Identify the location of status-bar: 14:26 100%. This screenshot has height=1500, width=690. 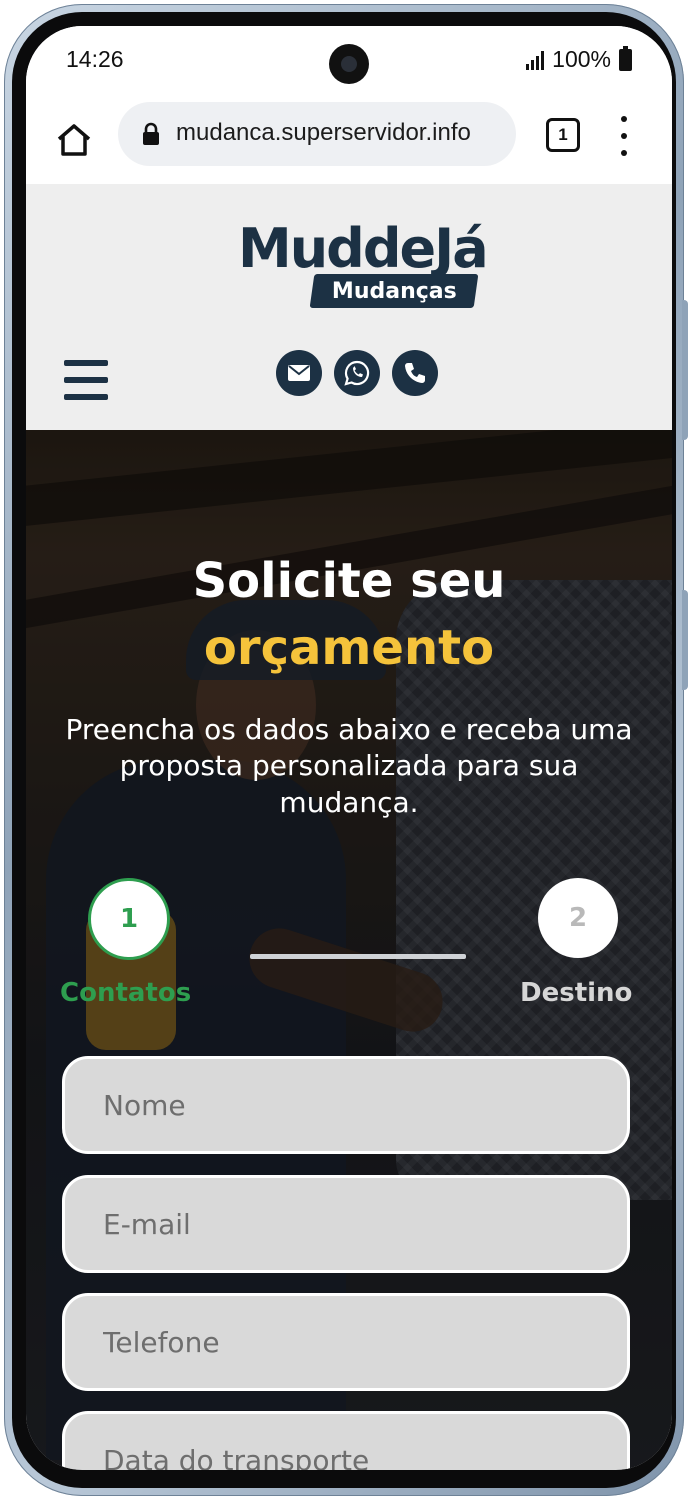
(349, 62).